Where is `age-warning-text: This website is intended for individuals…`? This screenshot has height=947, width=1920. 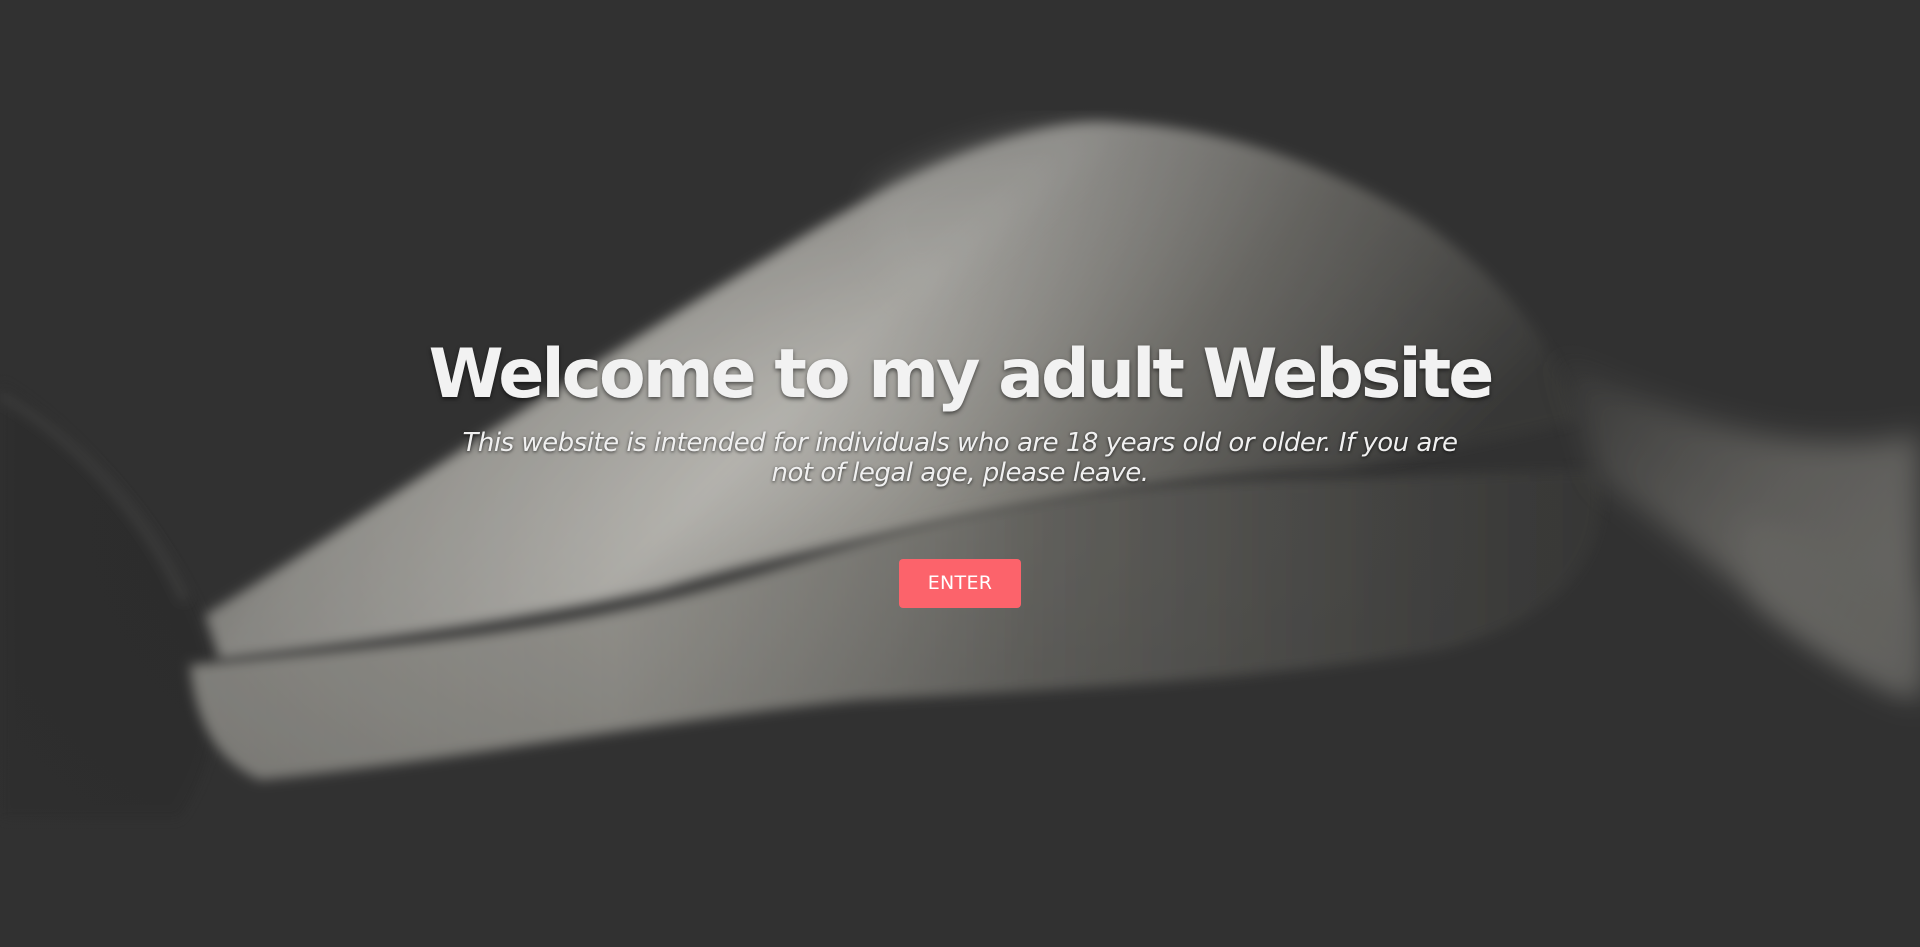
age-warning-text: This website is intended for individuals… is located at coordinates (960, 458).